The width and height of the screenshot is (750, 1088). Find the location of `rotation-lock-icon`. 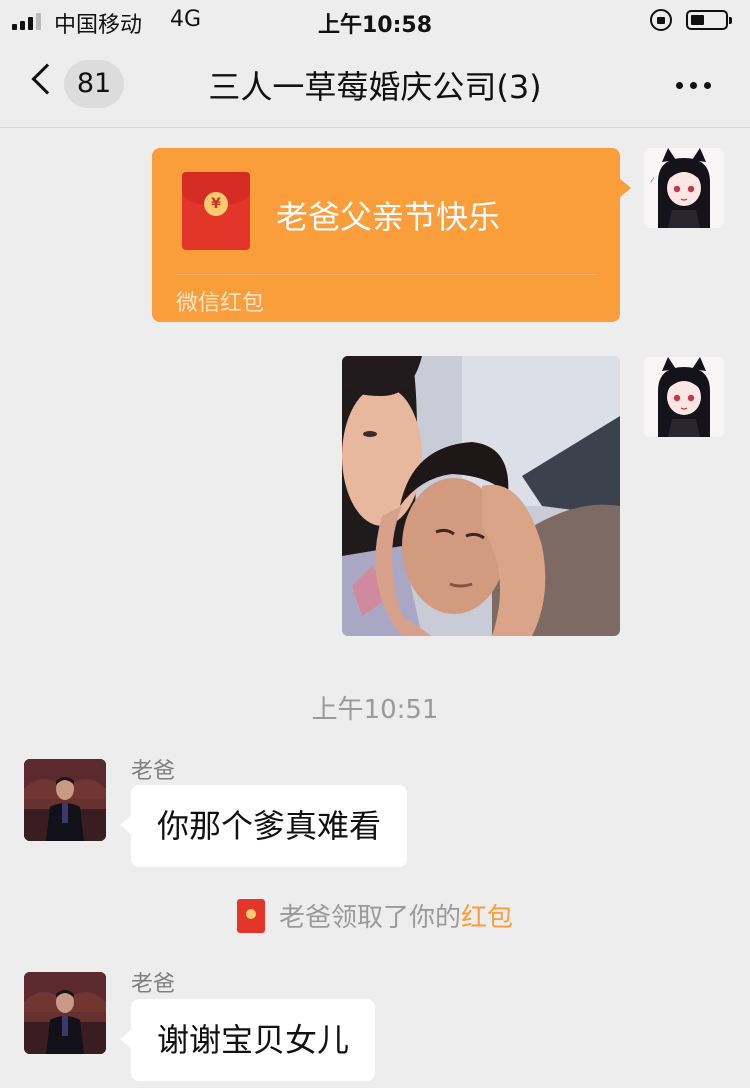

rotation-lock-icon is located at coordinates (661, 20).